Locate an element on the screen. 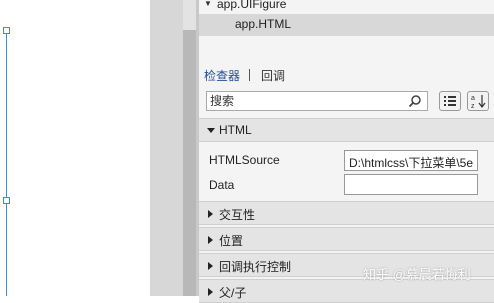 The image size is (494, 303). tree-item-label: app.UIFigure is located at coordinates (252, 5).